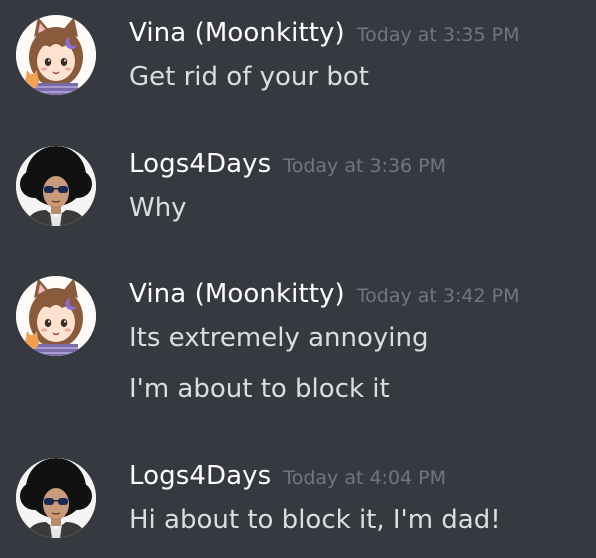  Describe the element at coordinates (279, 338) in the screenshot. I see `message-text: Its extremely annoying` at that location.